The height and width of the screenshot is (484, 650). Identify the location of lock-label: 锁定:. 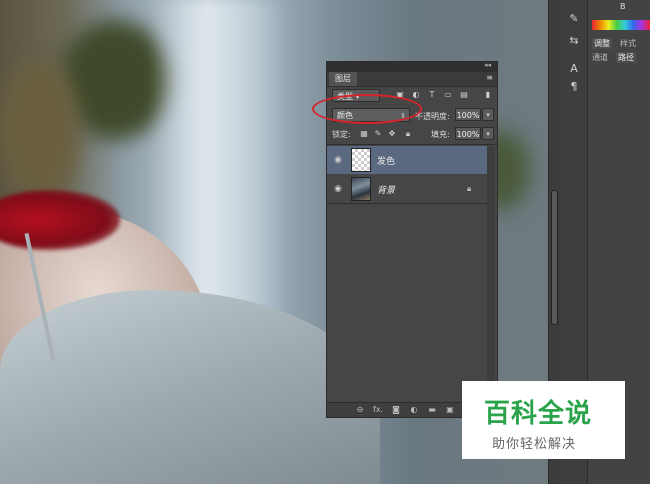
(341, 134).